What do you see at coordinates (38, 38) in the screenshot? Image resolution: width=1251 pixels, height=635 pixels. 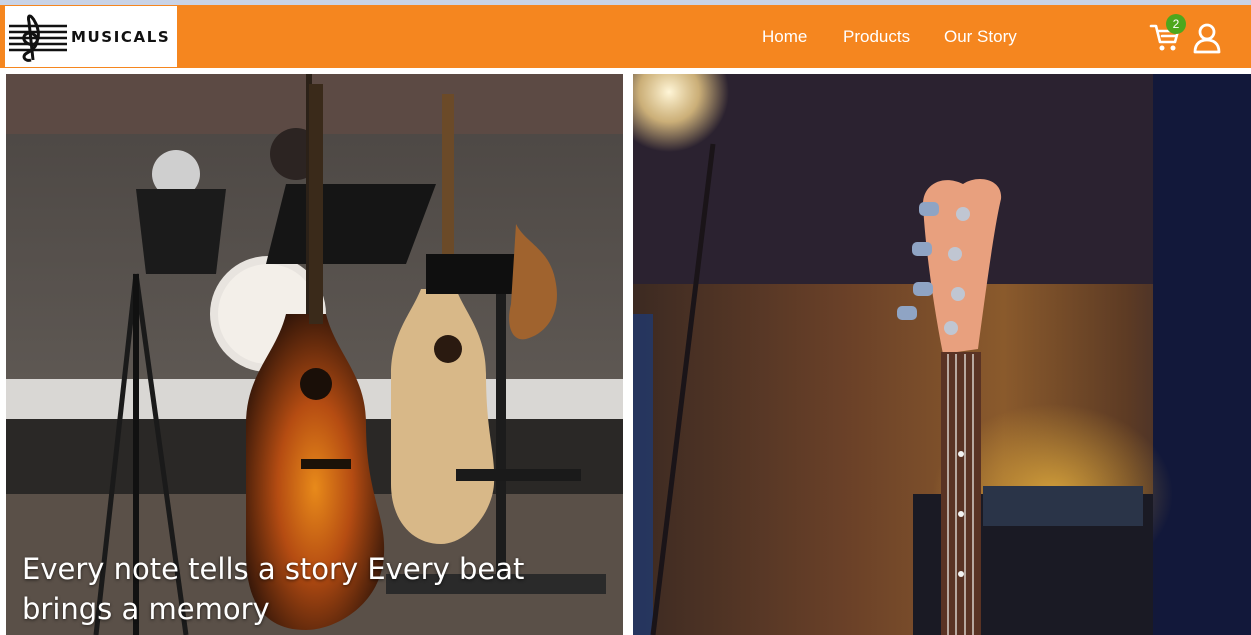 I see `treble-clef-icon` at bounding box center [38, 38].